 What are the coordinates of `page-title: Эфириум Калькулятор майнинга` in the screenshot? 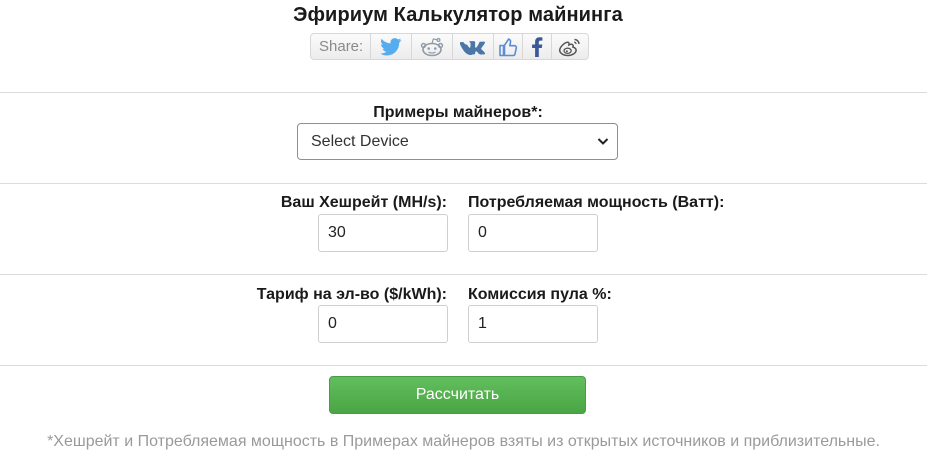 It's located at (458, 15).